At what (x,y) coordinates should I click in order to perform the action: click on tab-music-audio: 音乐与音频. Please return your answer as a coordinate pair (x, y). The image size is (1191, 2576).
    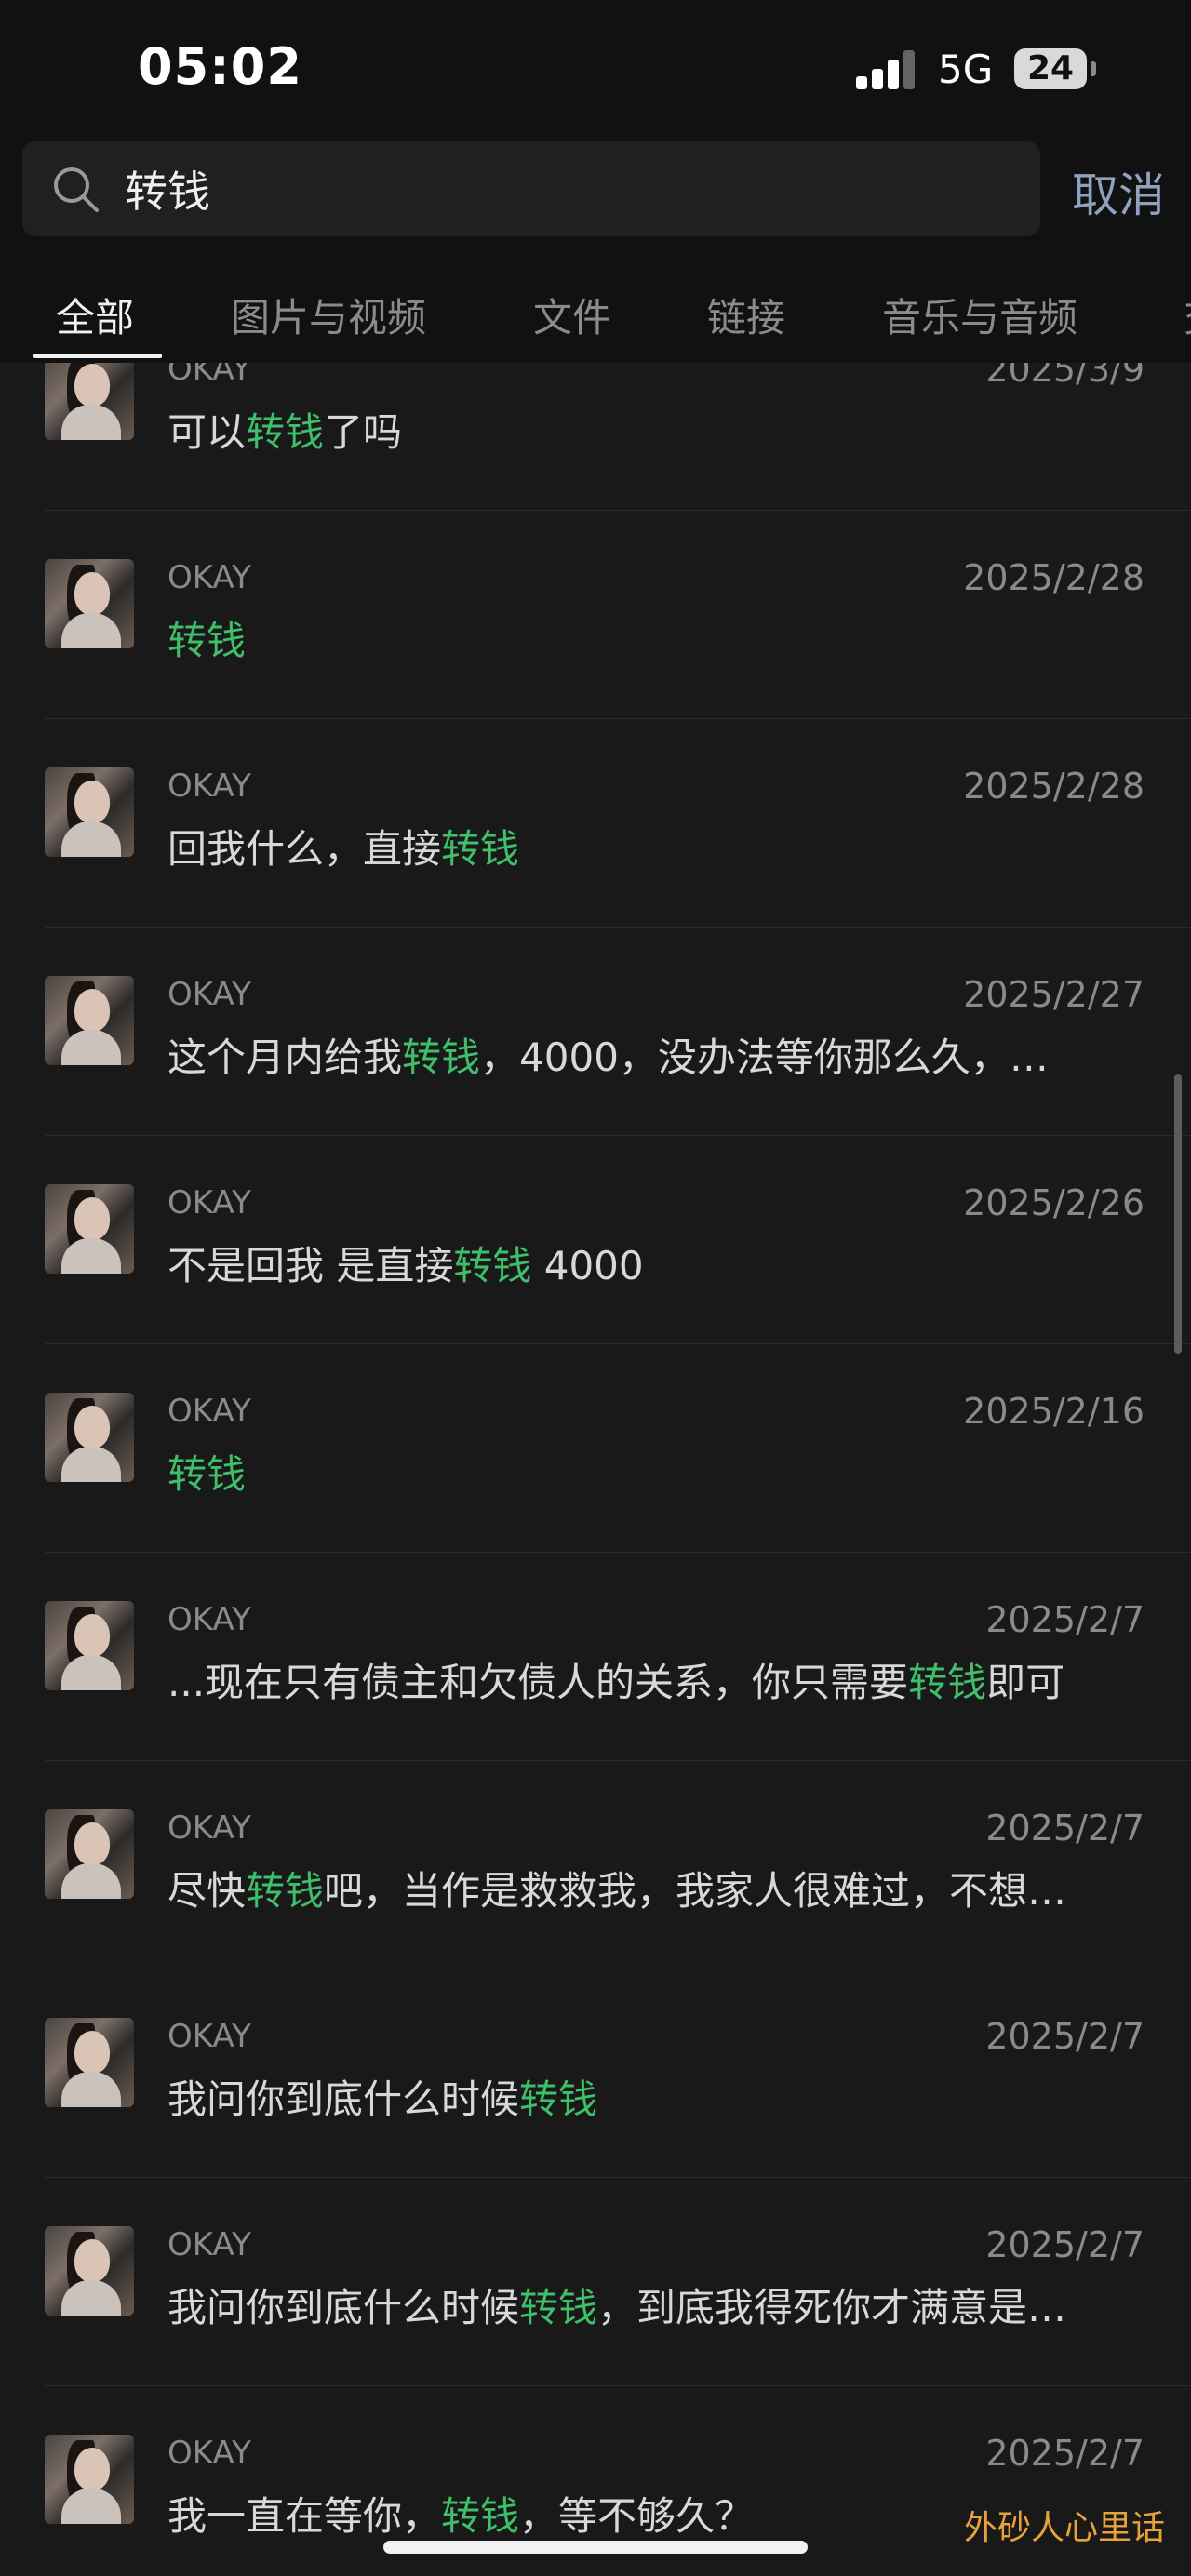
    Looking at the image, I should click on (979, 315).